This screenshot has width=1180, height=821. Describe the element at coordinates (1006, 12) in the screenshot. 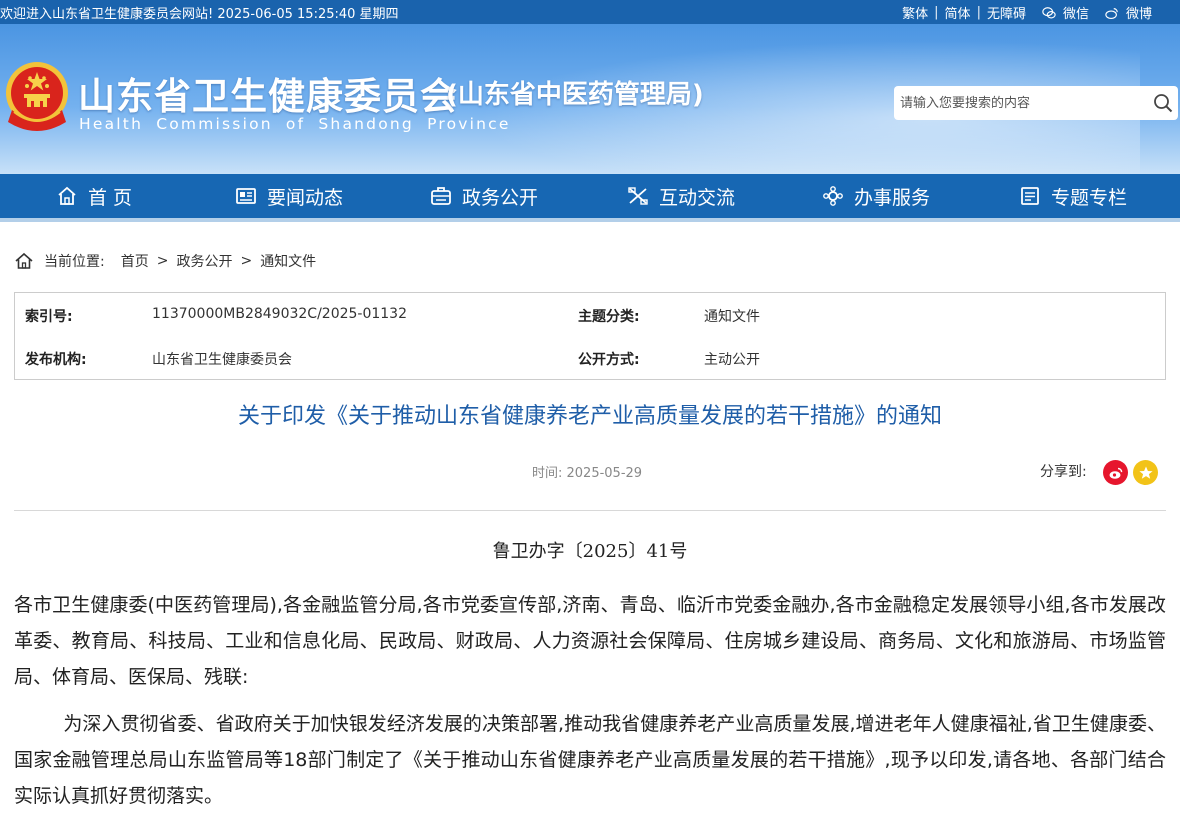

I see `accessibility-link: 无障碍` at that location.